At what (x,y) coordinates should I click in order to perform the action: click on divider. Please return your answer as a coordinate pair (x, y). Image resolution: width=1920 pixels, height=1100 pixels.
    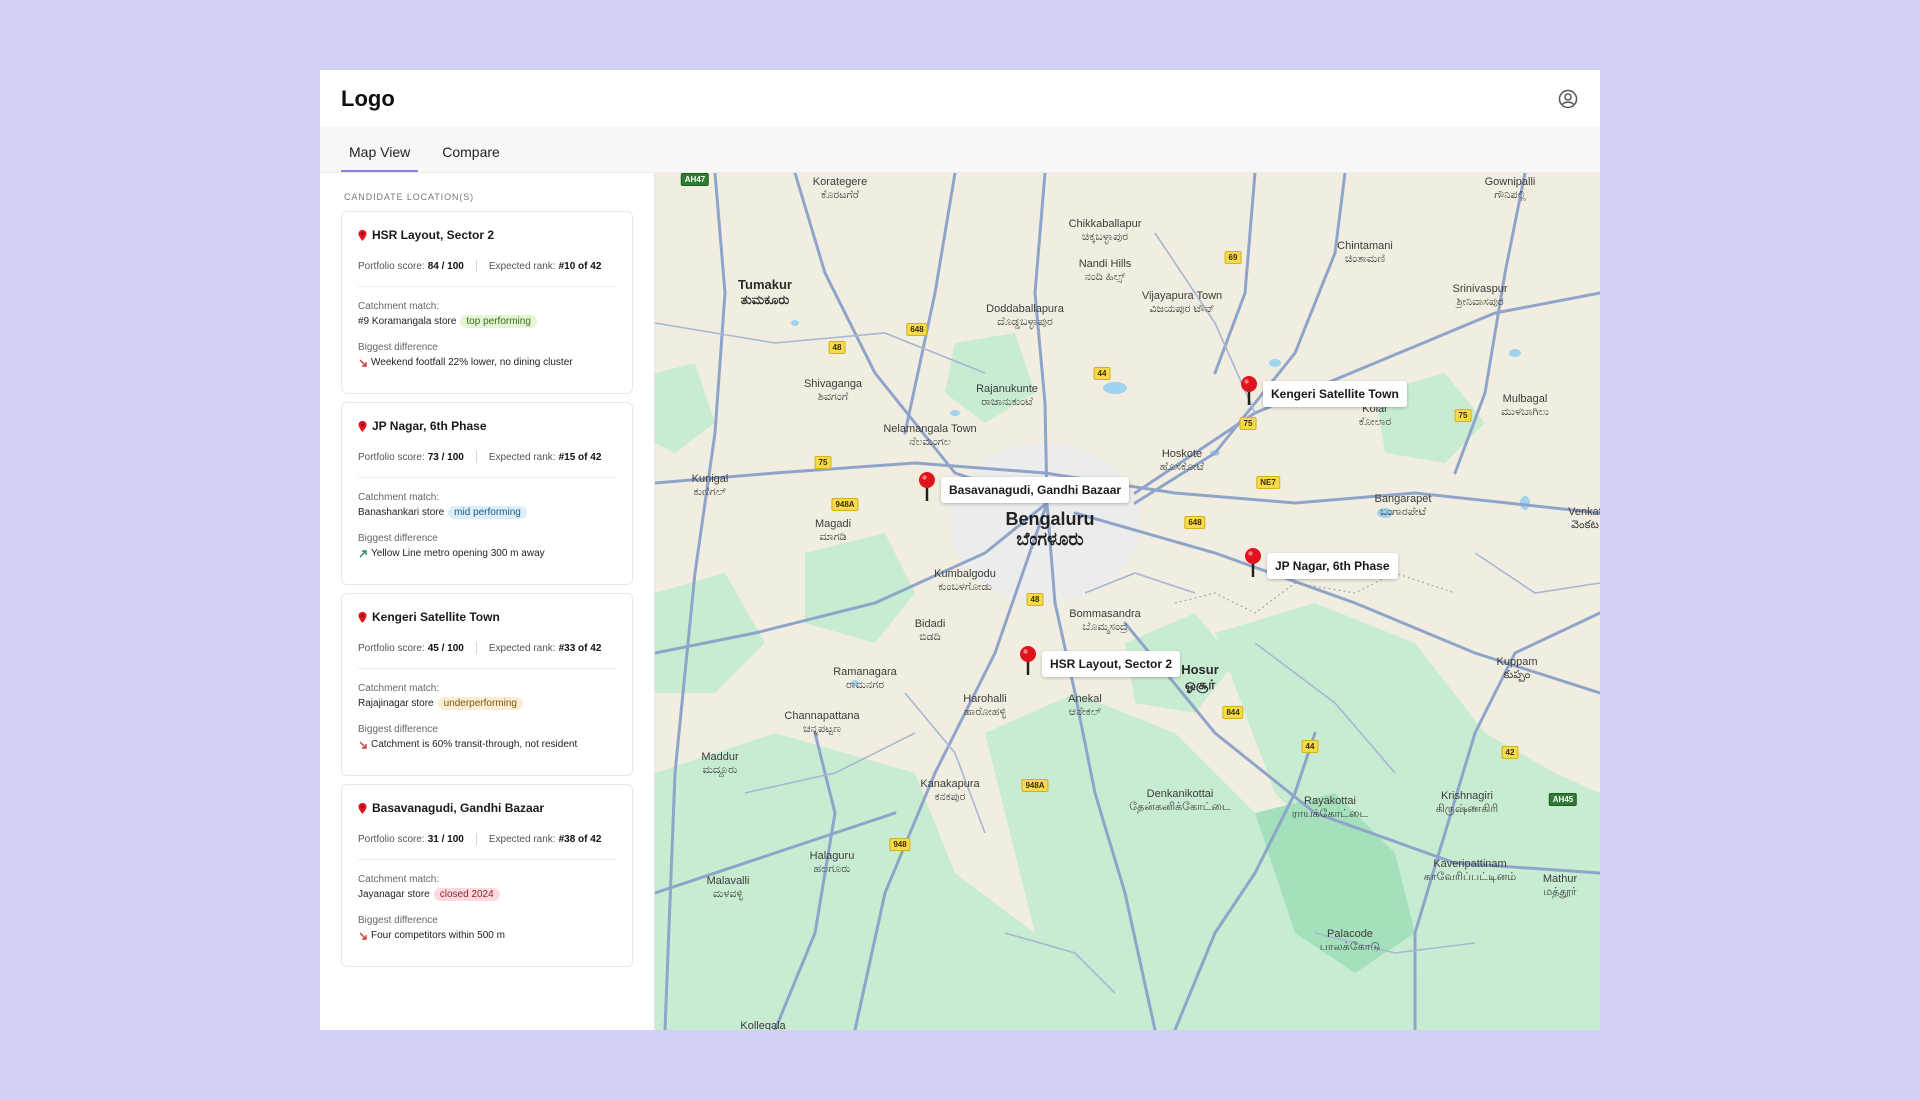
    Looking at the image, I should click on (476, 839).